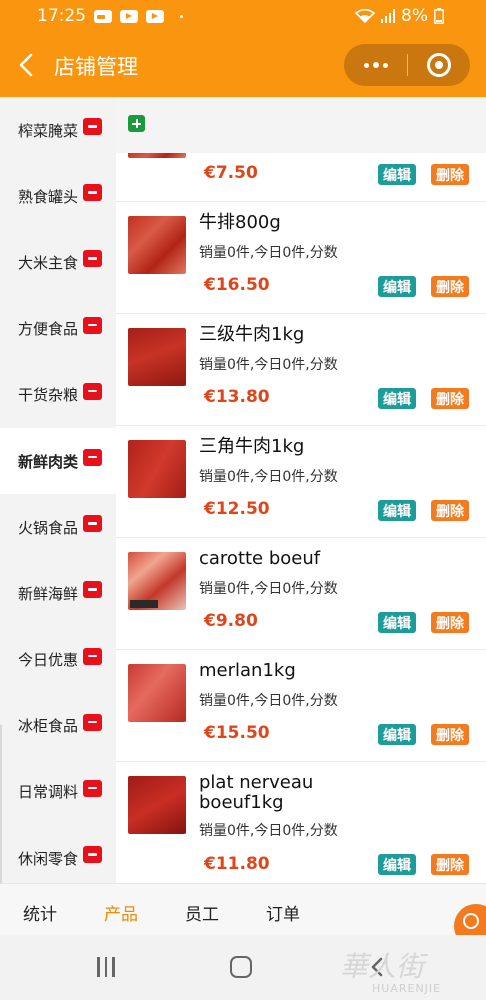 This screenshot has width=486, height=1000. I want to click on sidebar-item-ganhuo: 干货杂粮, so click(58, 395).